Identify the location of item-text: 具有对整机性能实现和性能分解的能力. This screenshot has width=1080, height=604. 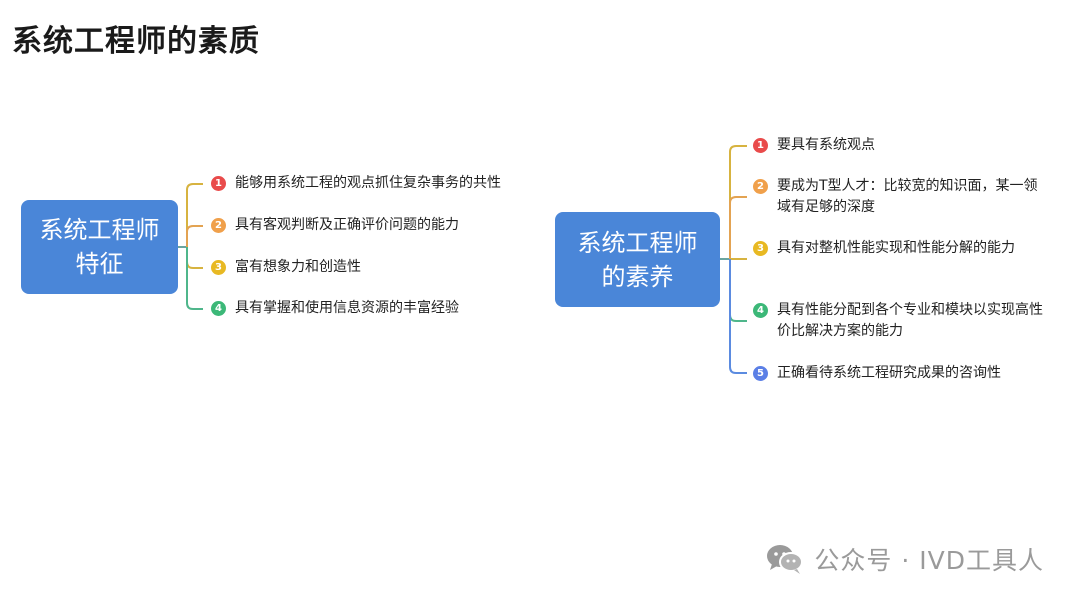
(896, 248).